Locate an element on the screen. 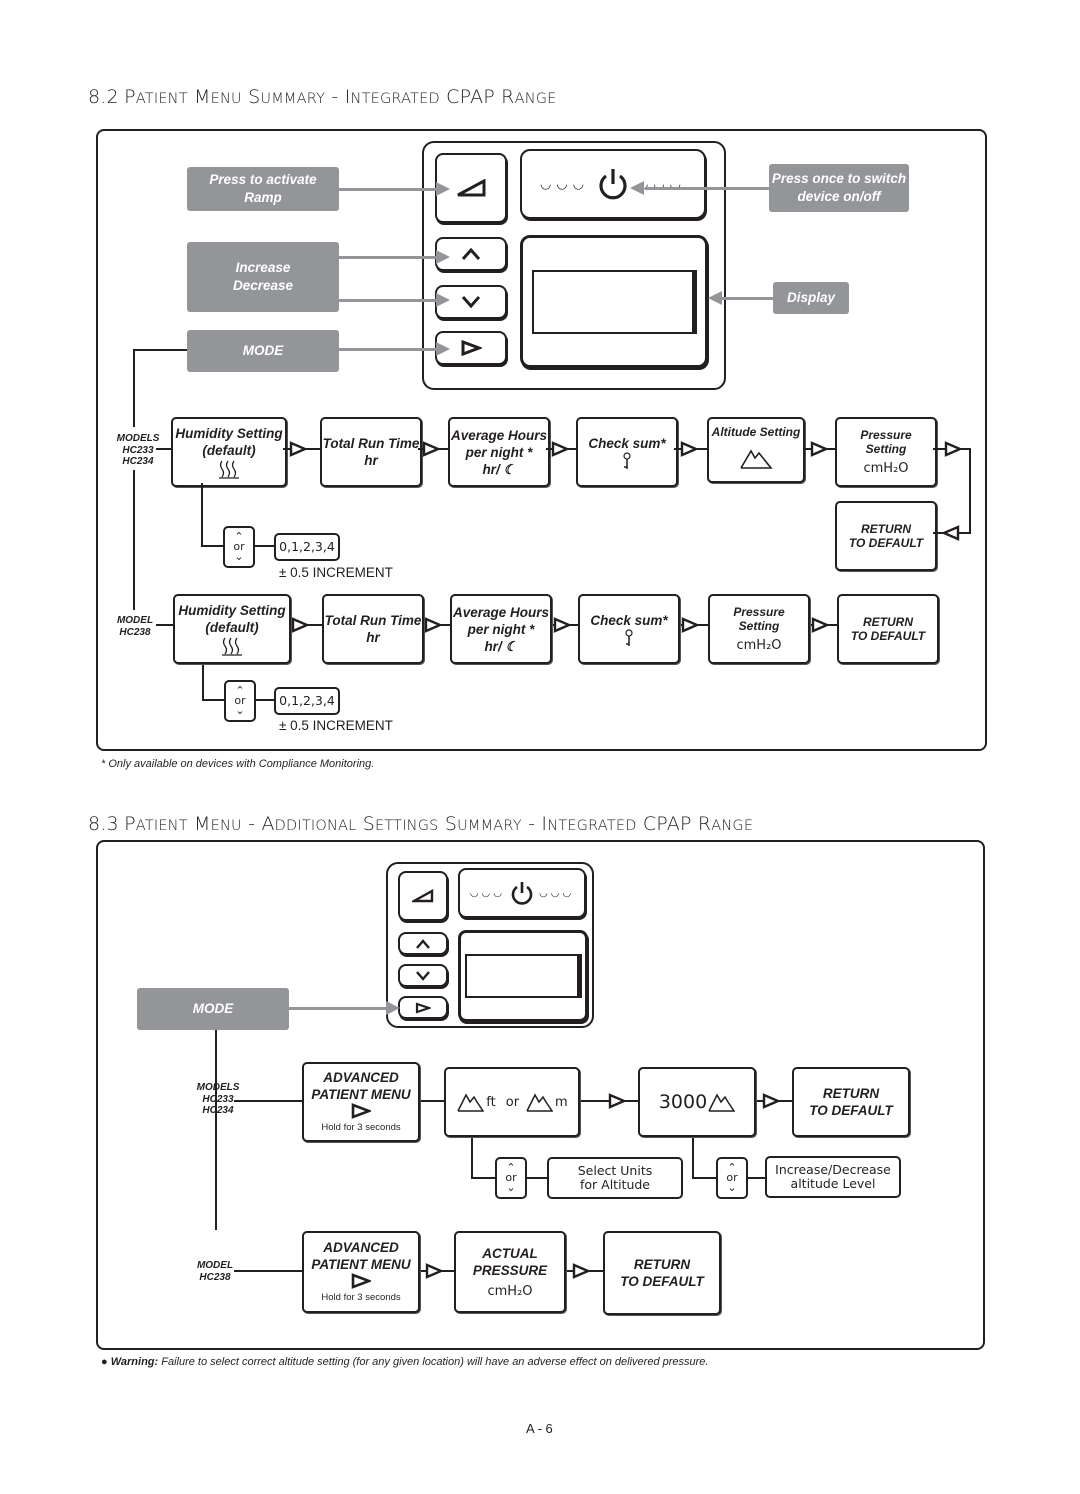 The image size is (1080, 1494). mode-pointer-line is located at coordinates (339, 1008).